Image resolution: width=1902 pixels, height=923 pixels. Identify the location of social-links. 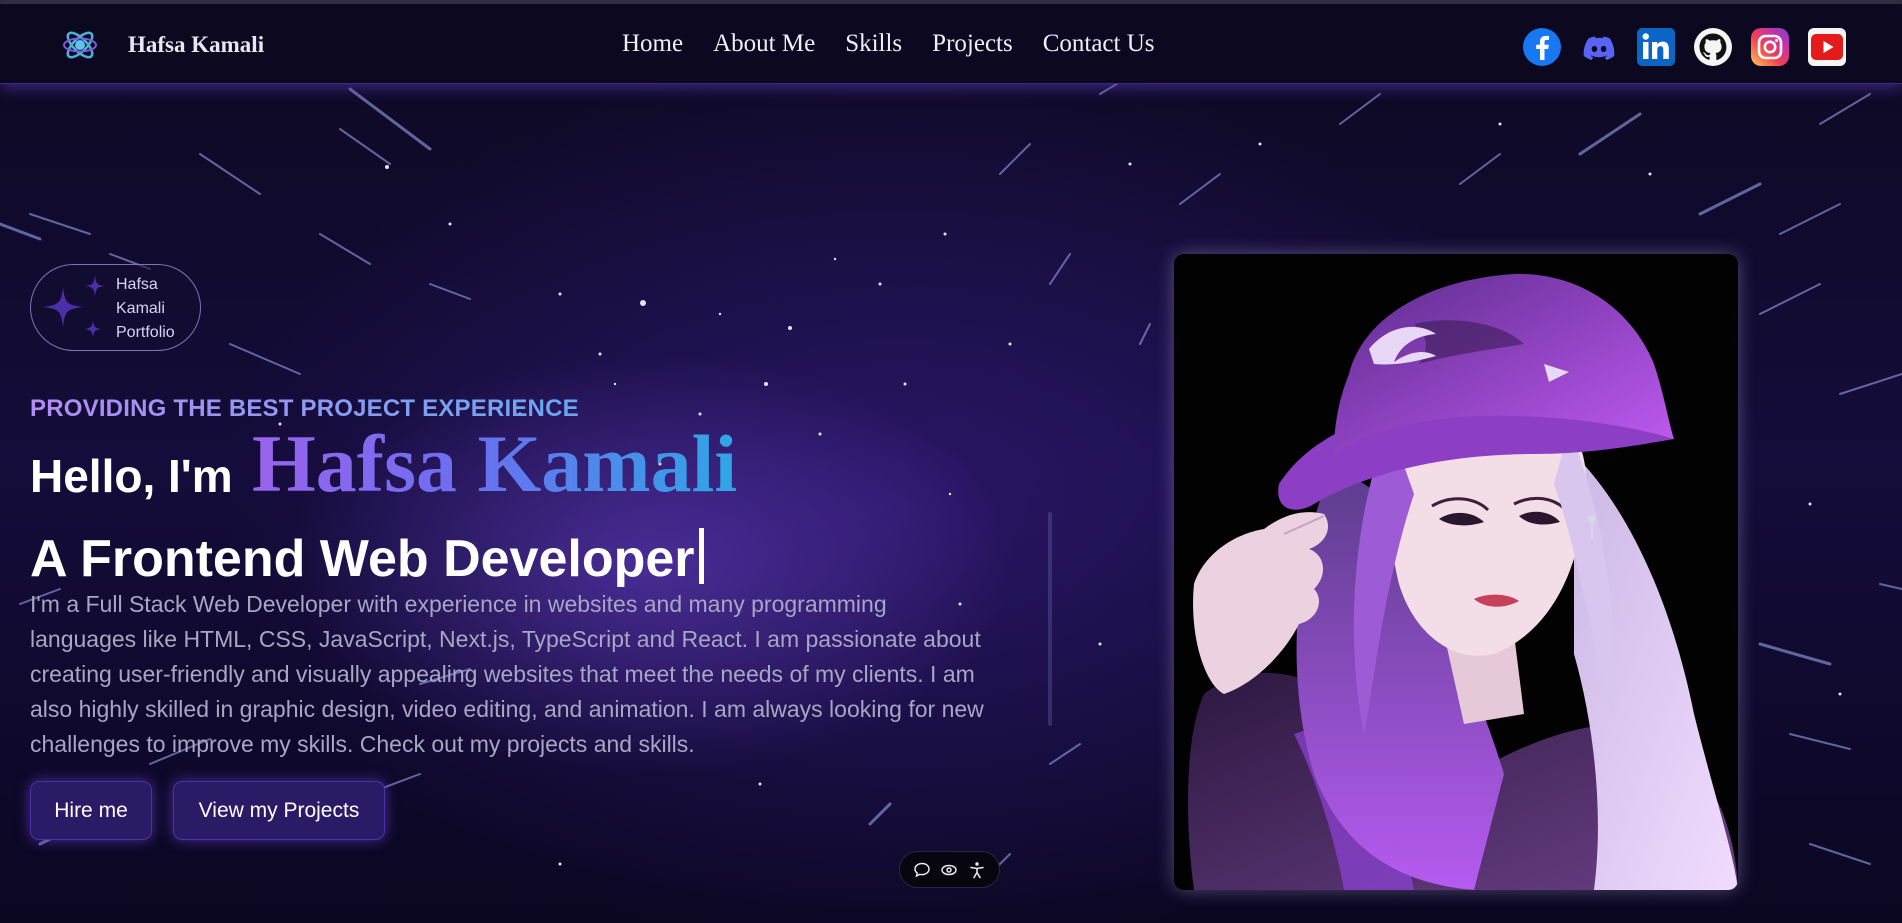
(1693, 47).